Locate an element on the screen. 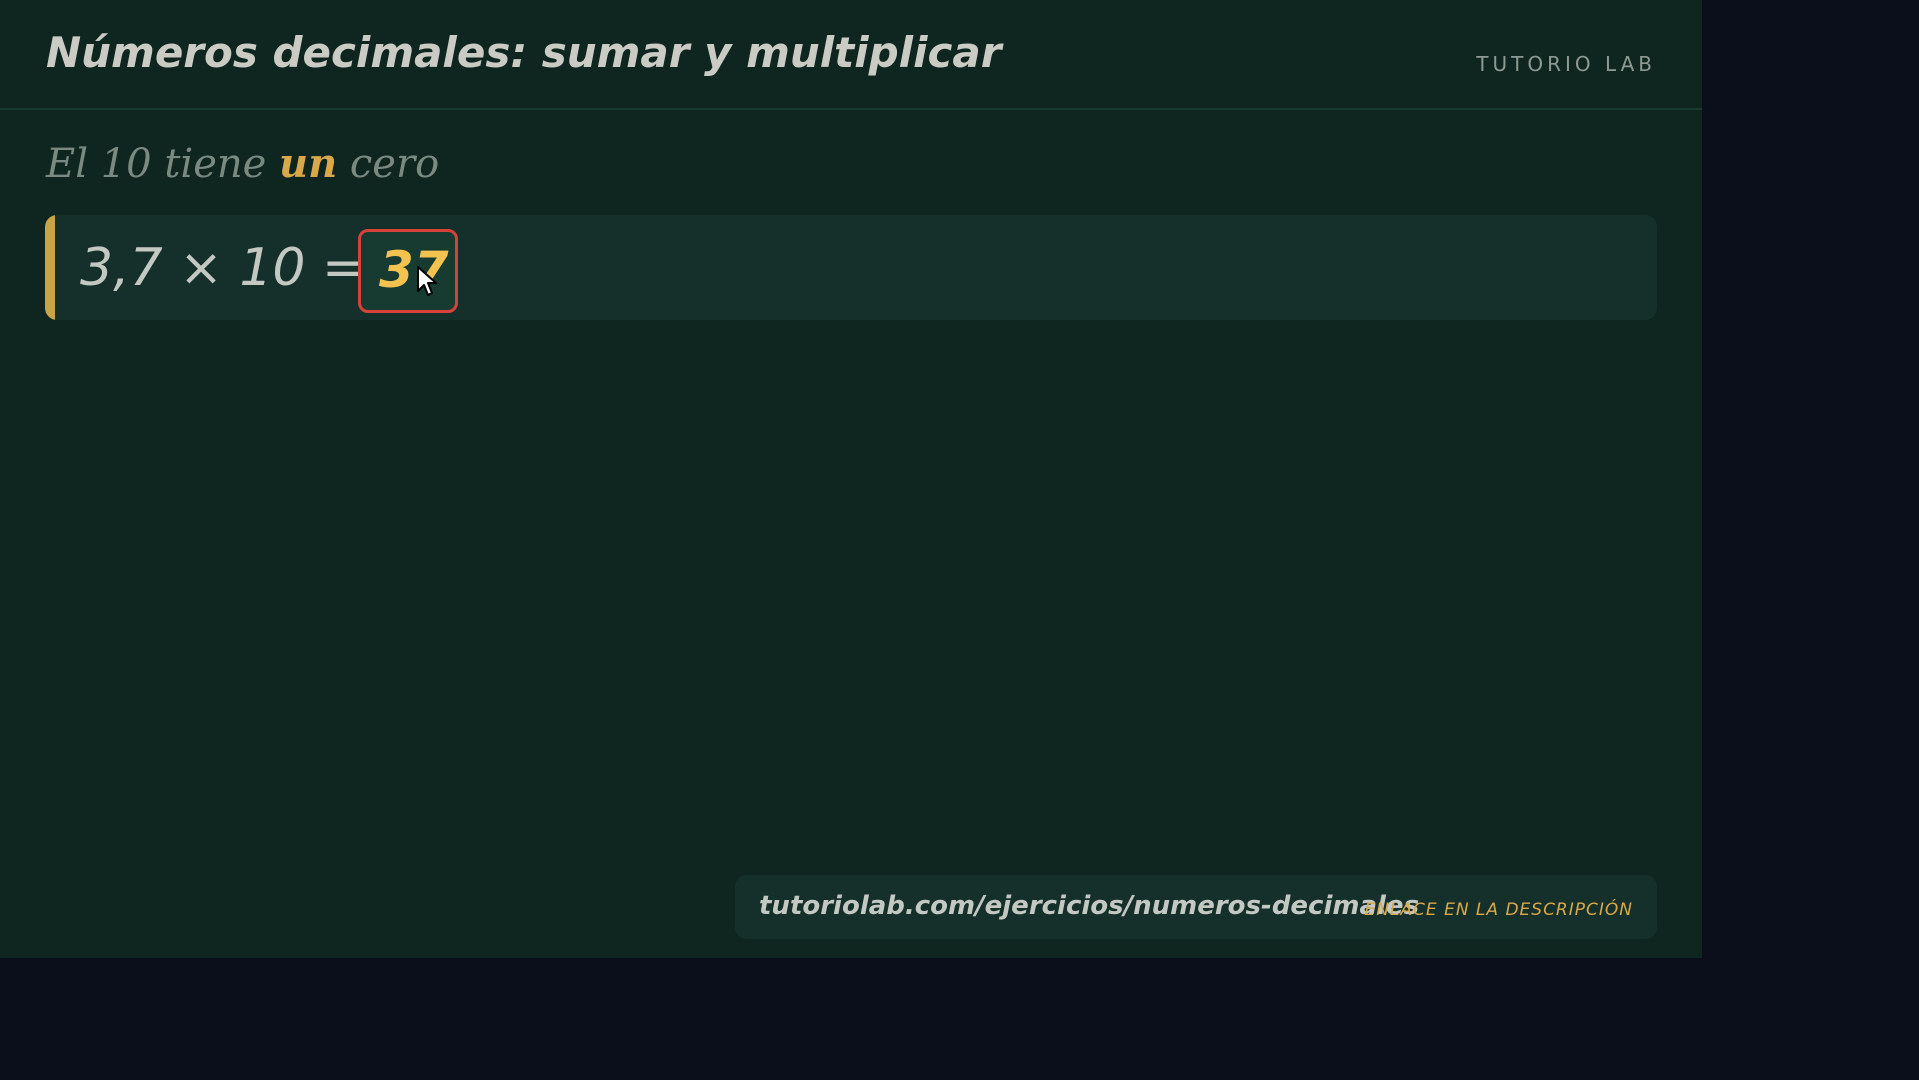 This screenshot has height=1080, width=1919. mouse-pointer-icon is located at coordinates (427, 281).